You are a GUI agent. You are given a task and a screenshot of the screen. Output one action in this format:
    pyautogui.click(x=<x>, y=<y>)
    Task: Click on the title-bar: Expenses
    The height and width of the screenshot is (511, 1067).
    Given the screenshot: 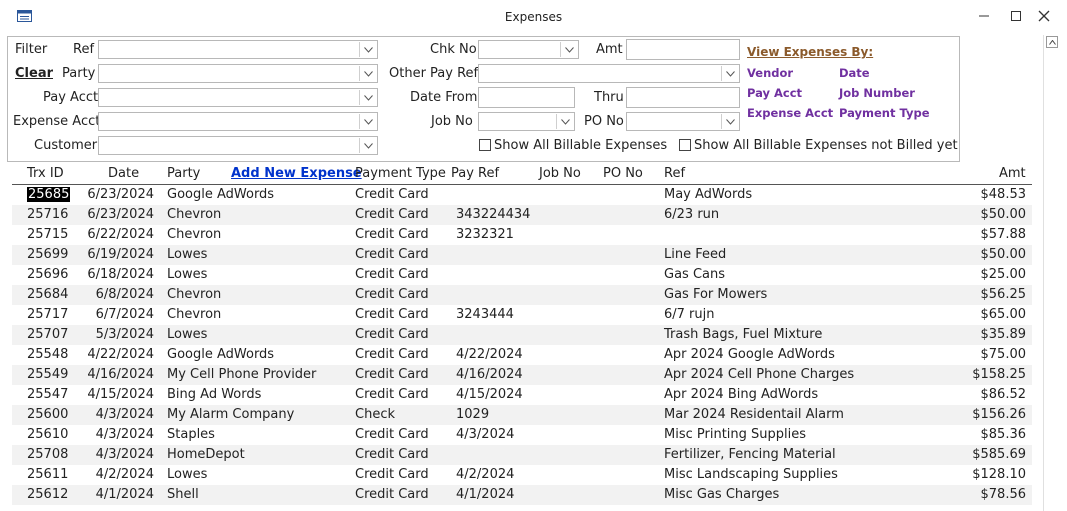 What is the action you would take?
    pyautogui.click(x=533, y=17)
    